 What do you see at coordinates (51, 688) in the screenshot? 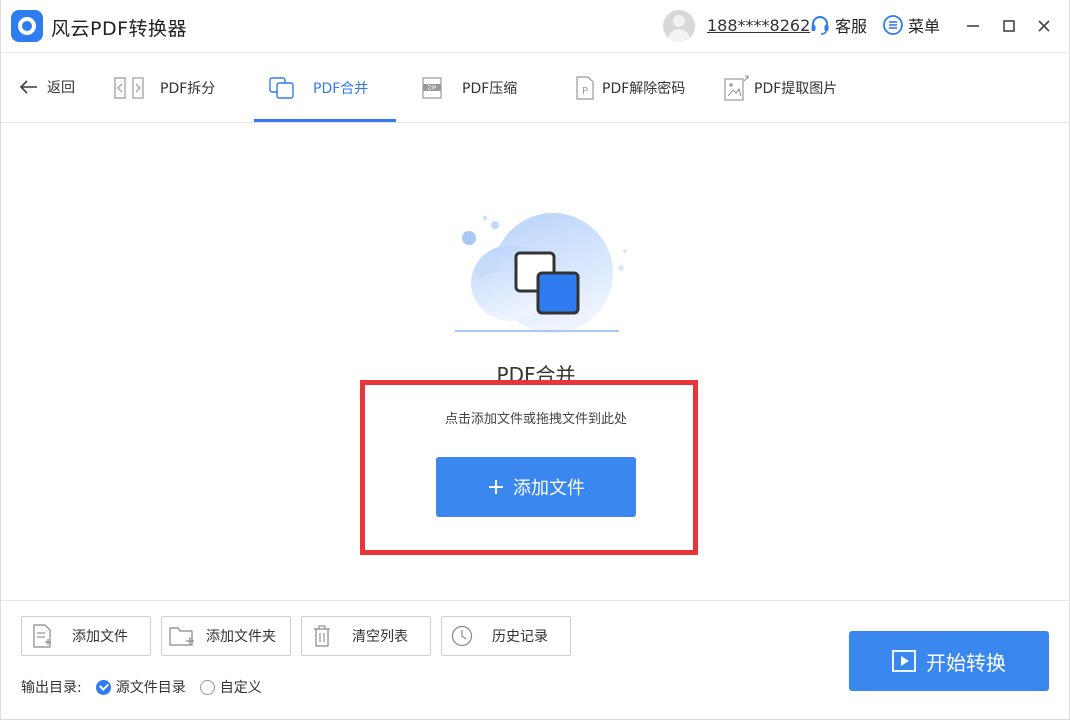
I see `output-directory-label: 输出目录:` at bounding box center [51, 688].